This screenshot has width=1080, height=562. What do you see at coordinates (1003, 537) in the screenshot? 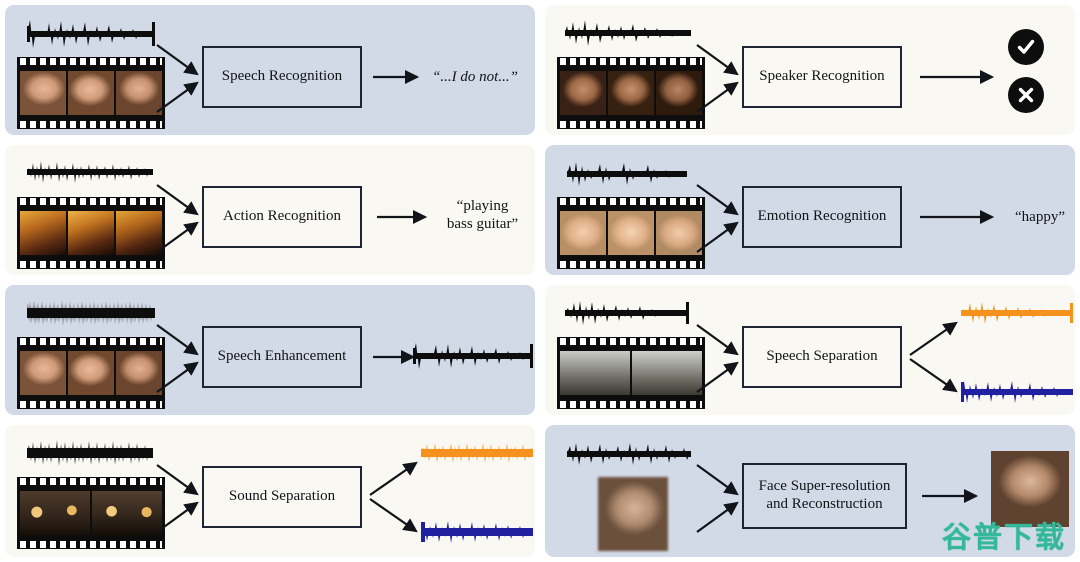
I see `watermark: 谷普下载` at bounding box center [1003, 537].